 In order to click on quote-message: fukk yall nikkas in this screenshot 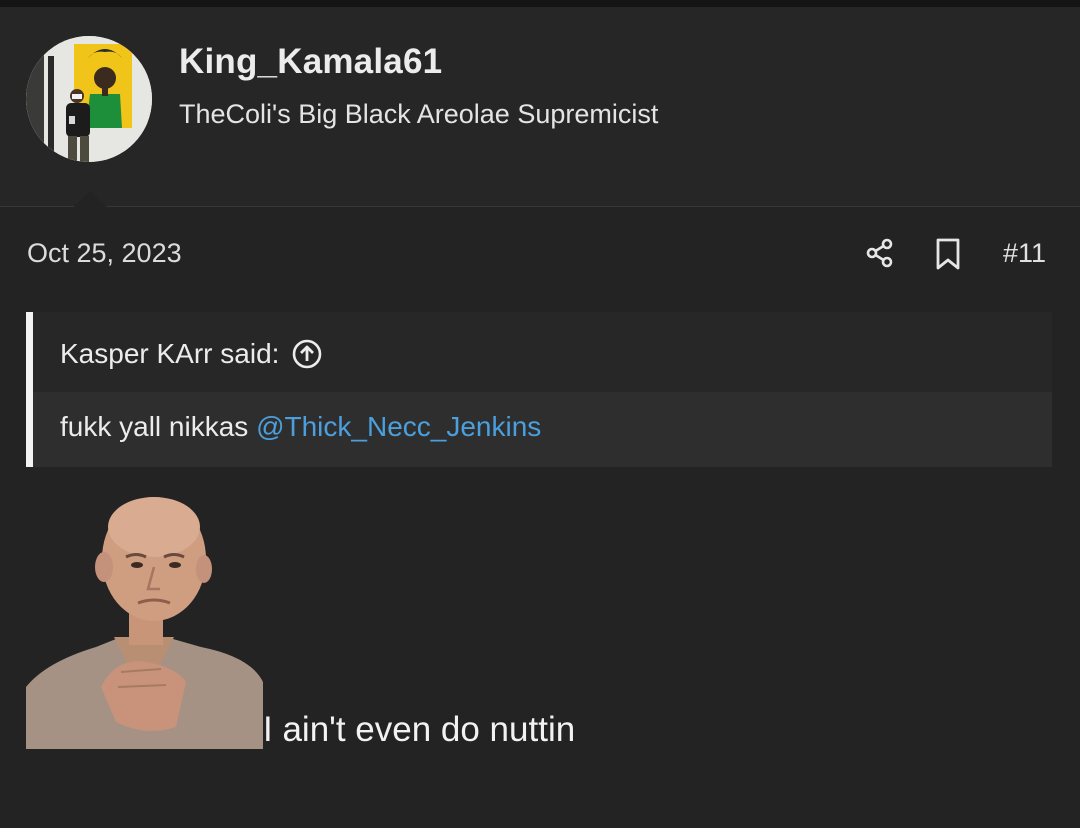, I will do `click(154, 426)`.